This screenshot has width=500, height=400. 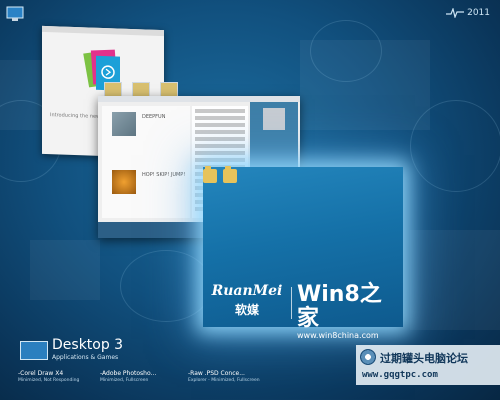 I want to click on brand-right: Win8之家 www.win8china.com, so click(x=348, y=311).